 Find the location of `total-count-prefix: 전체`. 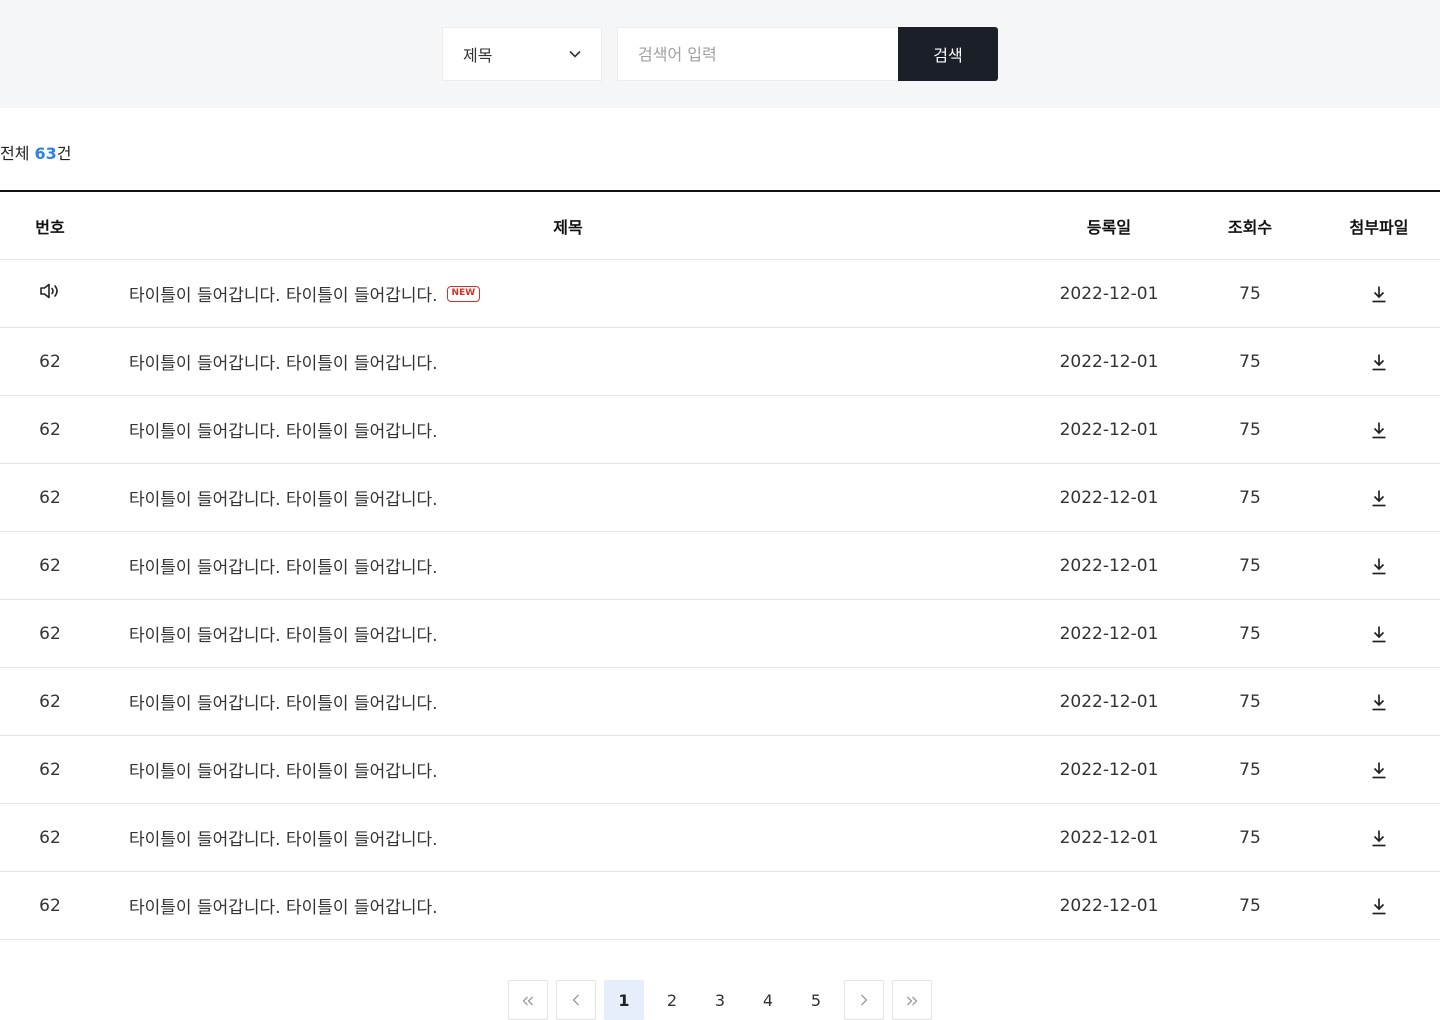

total-count-prefix: 전체 is located at coordinates (17, 153).